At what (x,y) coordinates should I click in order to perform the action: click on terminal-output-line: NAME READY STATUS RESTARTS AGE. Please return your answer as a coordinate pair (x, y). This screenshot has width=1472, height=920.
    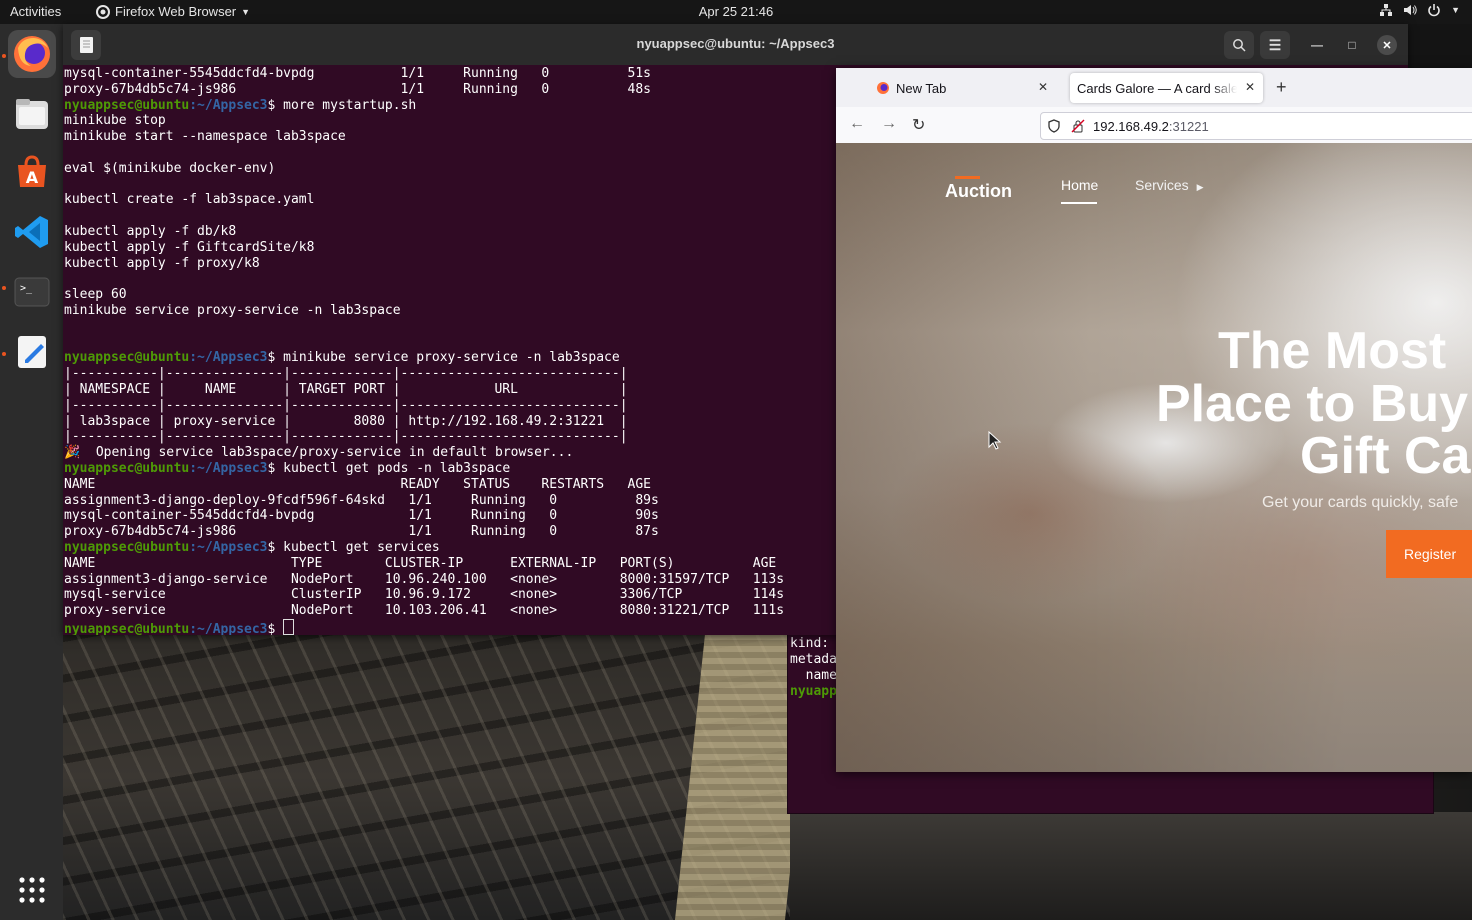
    Looking at the image, I should click on (357, 484).